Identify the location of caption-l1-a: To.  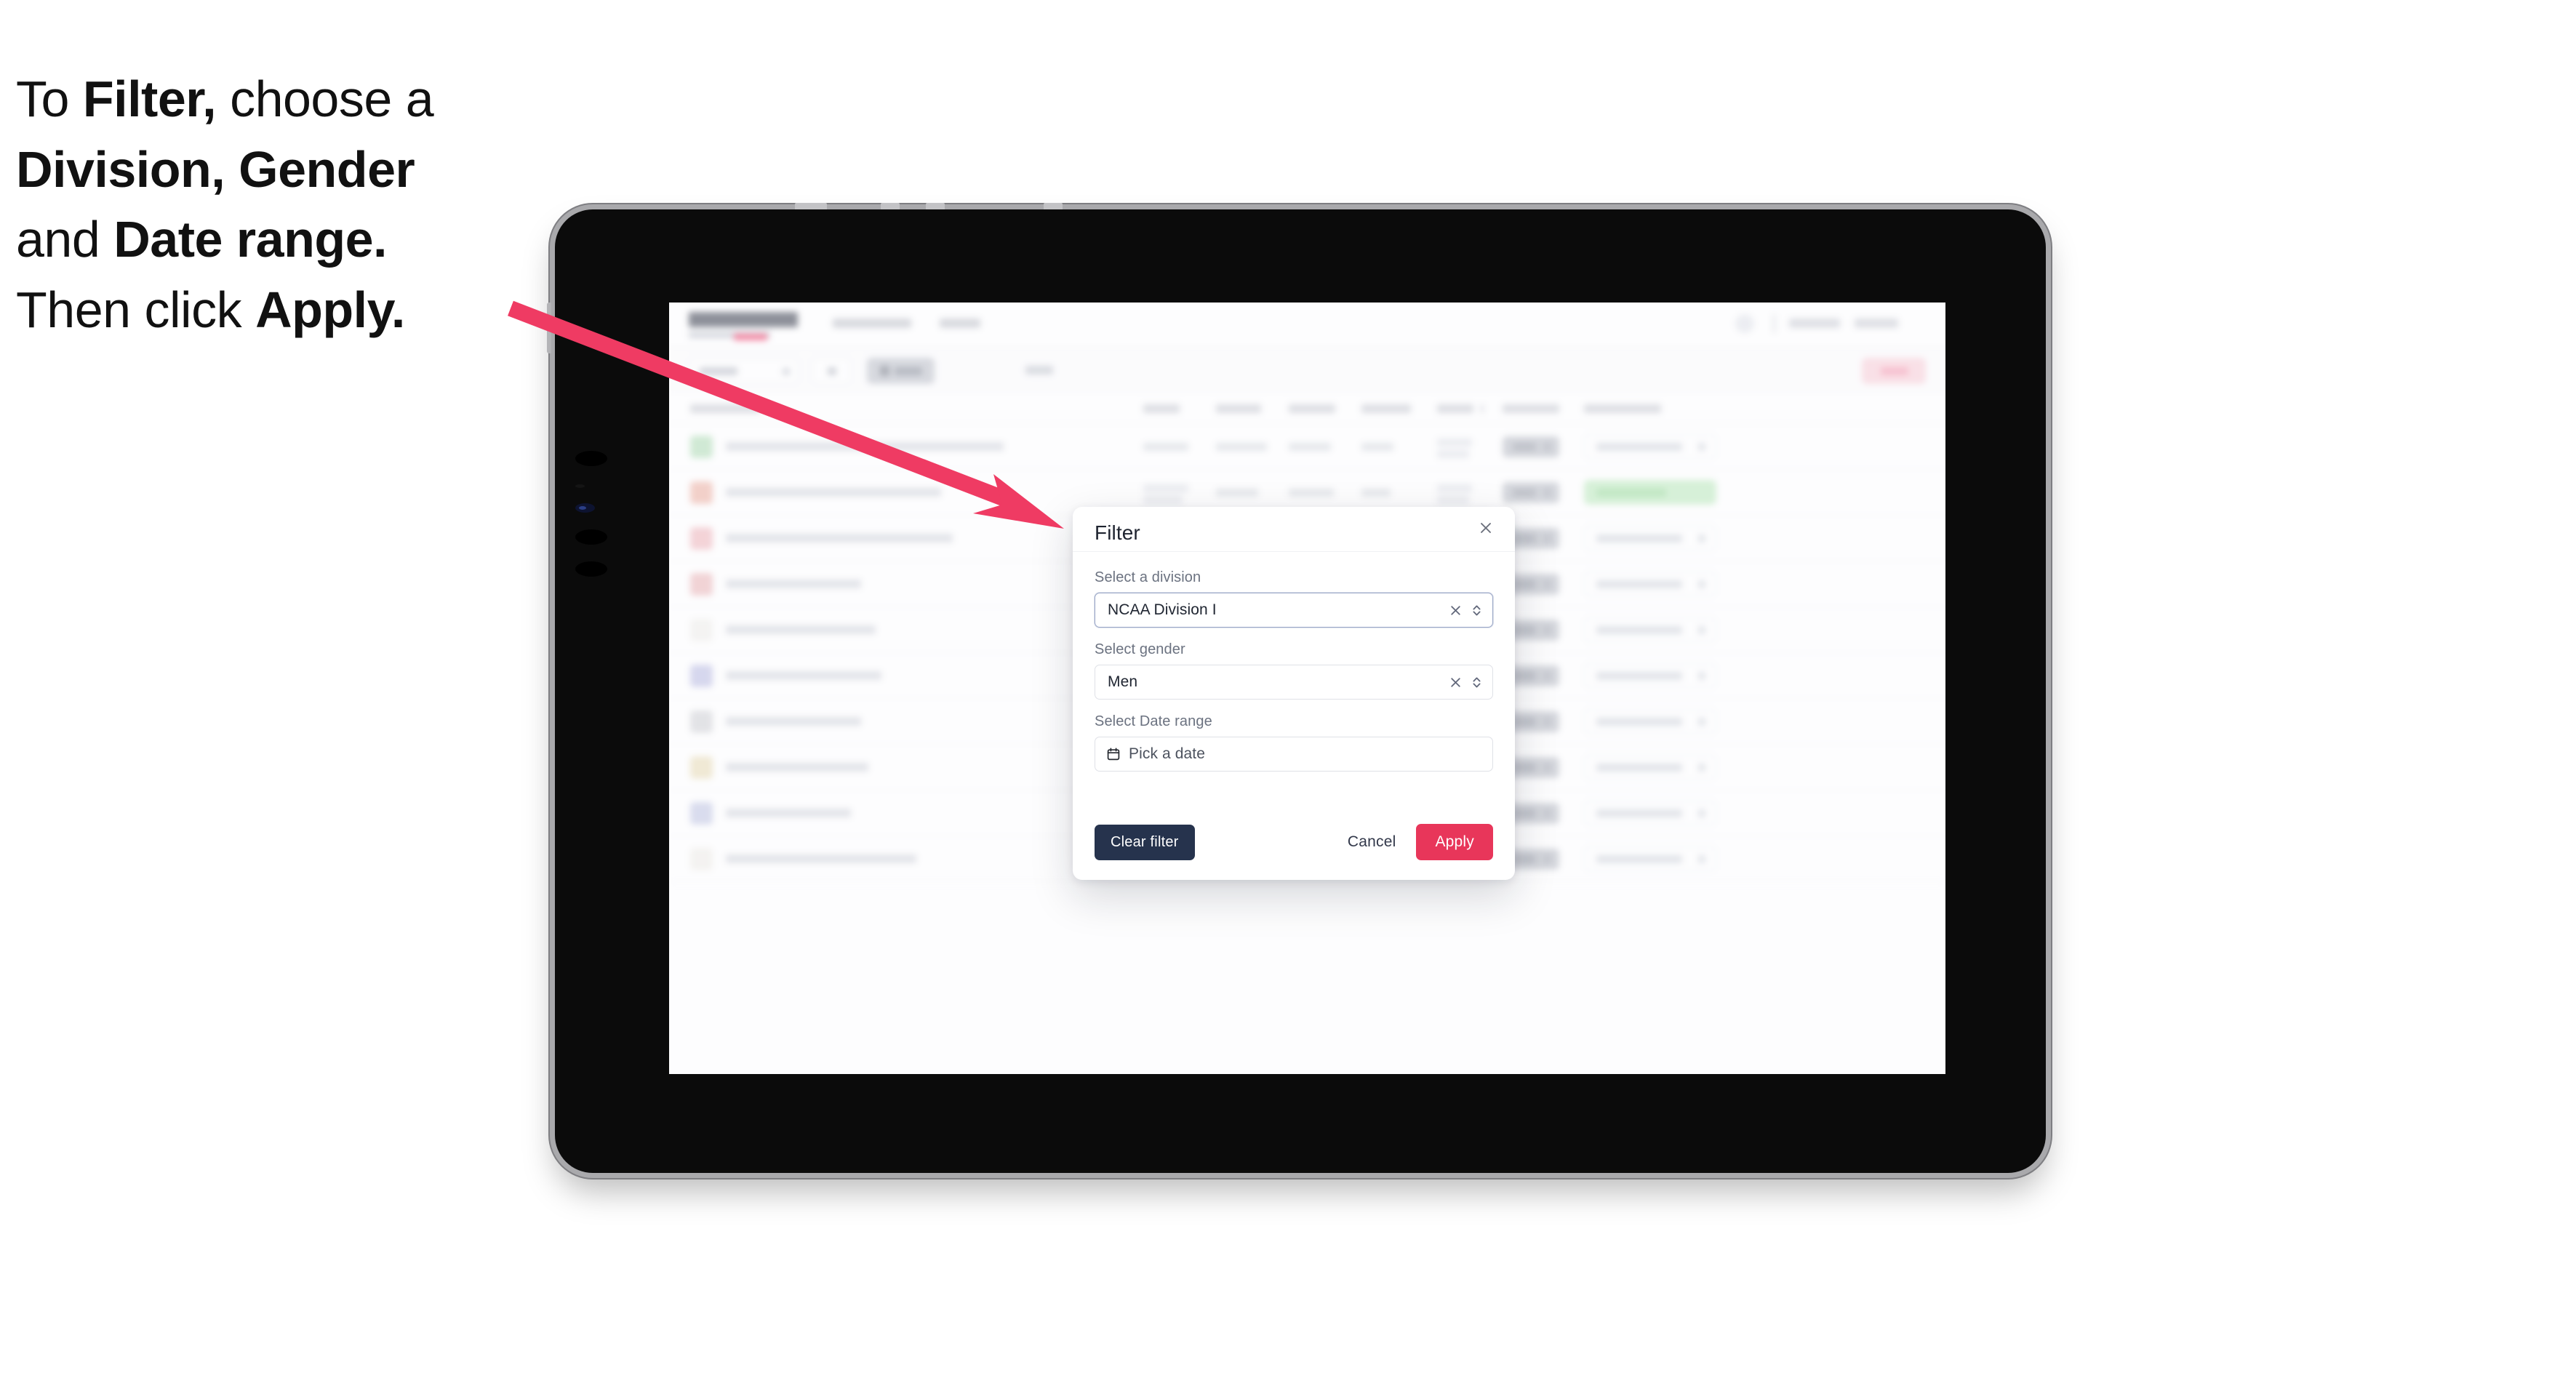
(49, 99).